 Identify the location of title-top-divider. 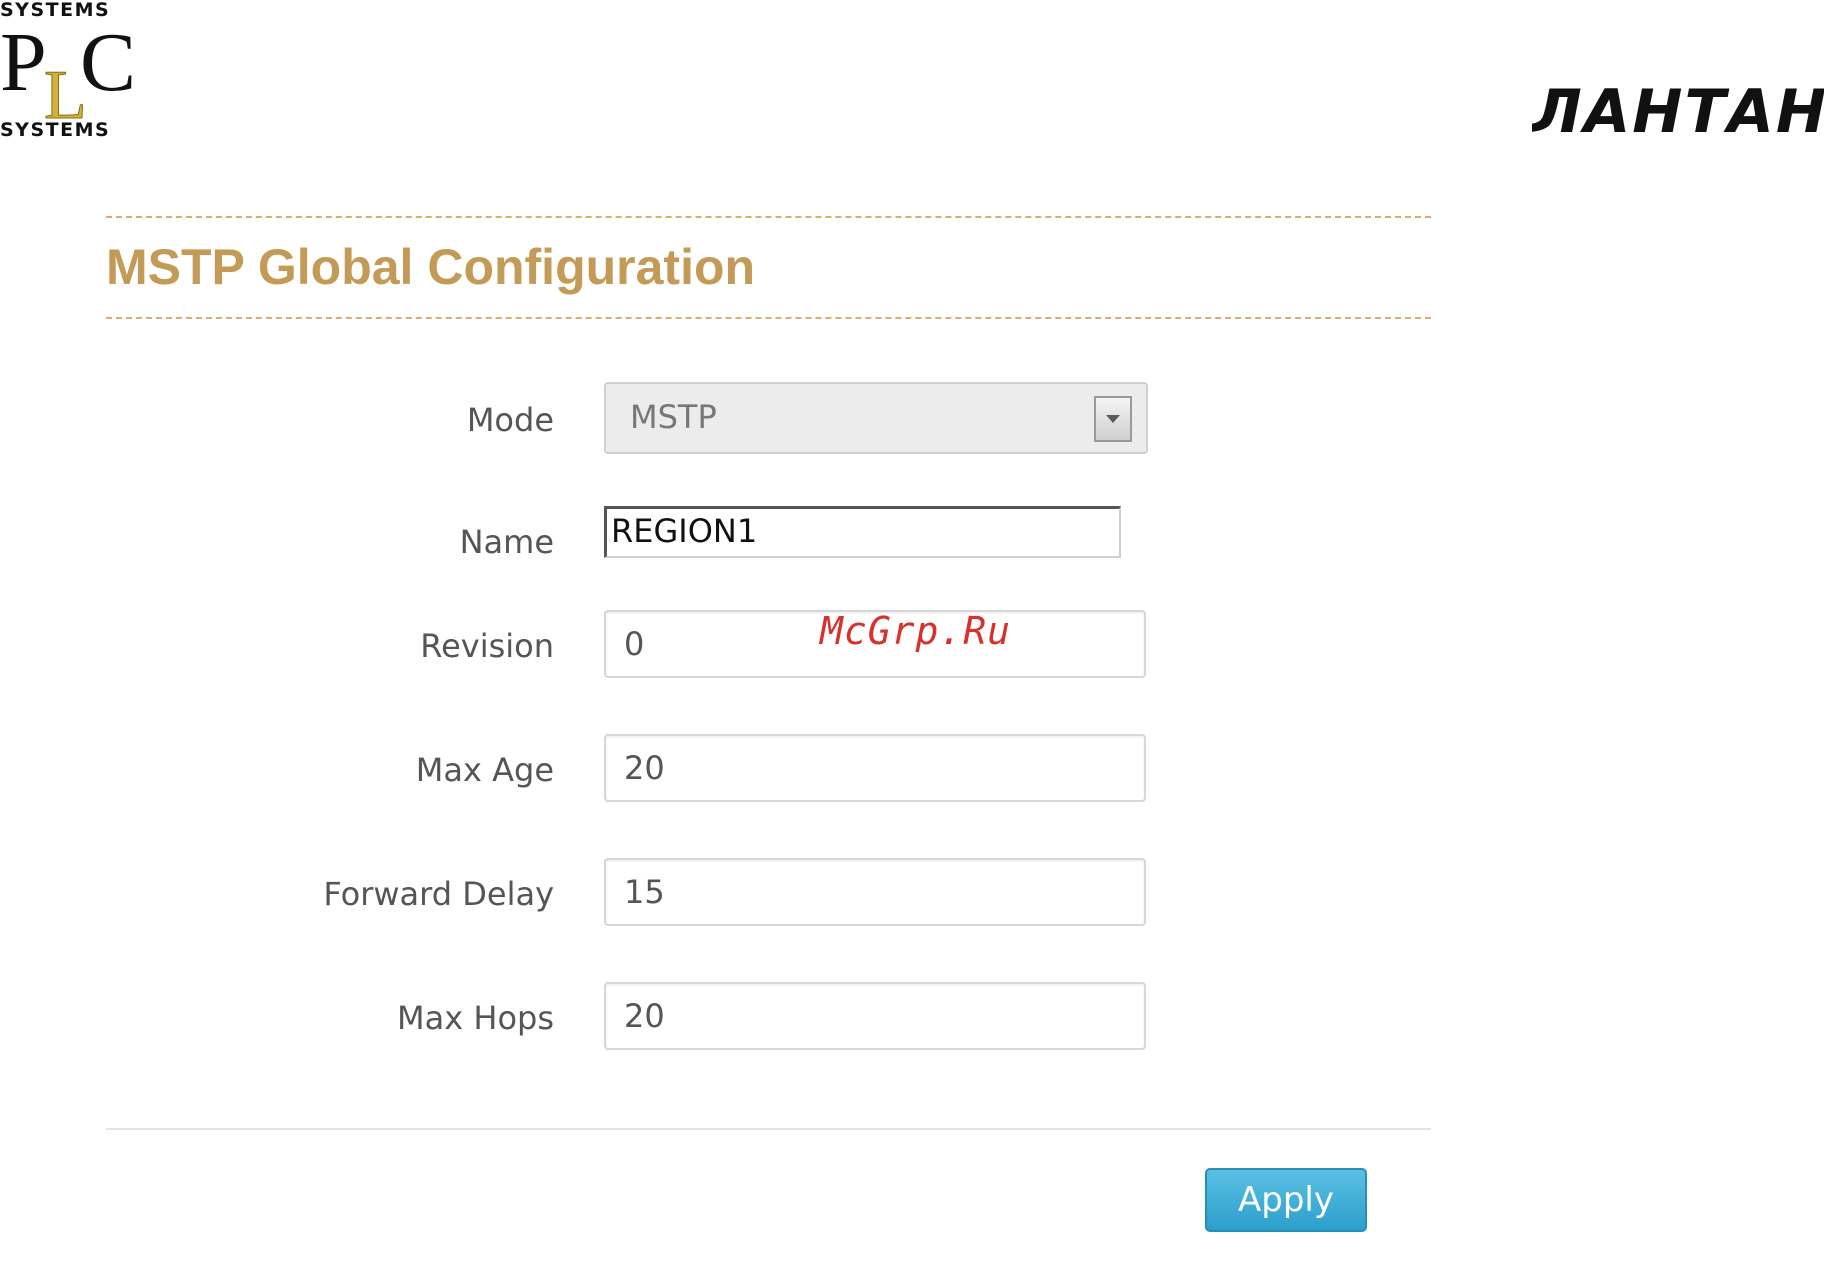
(768, 217).